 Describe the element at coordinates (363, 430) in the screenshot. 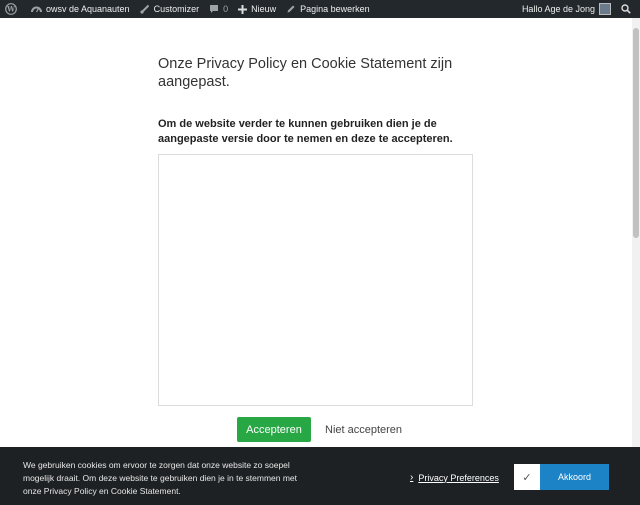

I see `decline-button: Niet accepteren` at that location.